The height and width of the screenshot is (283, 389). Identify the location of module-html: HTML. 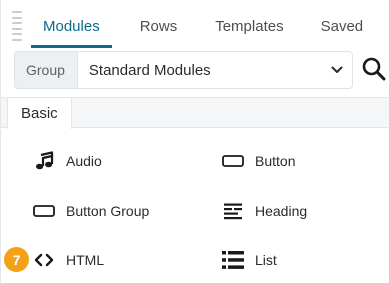
(68, 260).